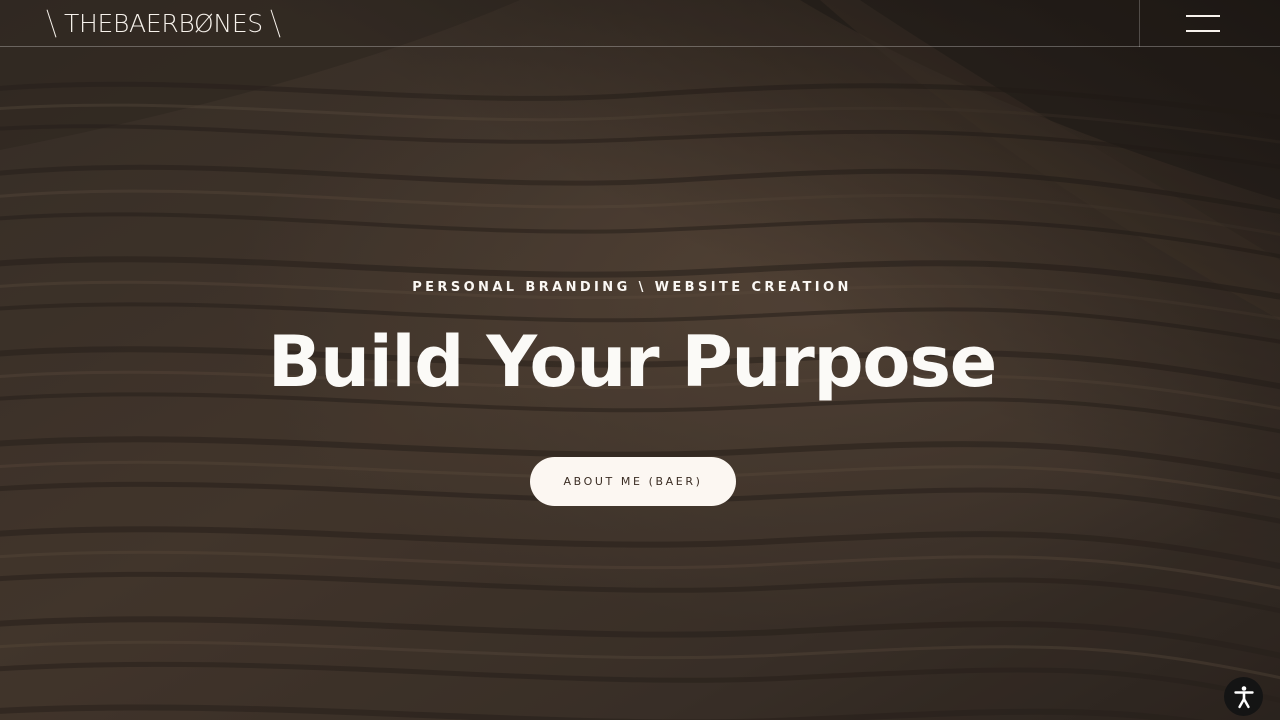 This screenshot has height=720, width=1280. I want to click on site-logo: THEBAERBØNES, so click(164, 23).